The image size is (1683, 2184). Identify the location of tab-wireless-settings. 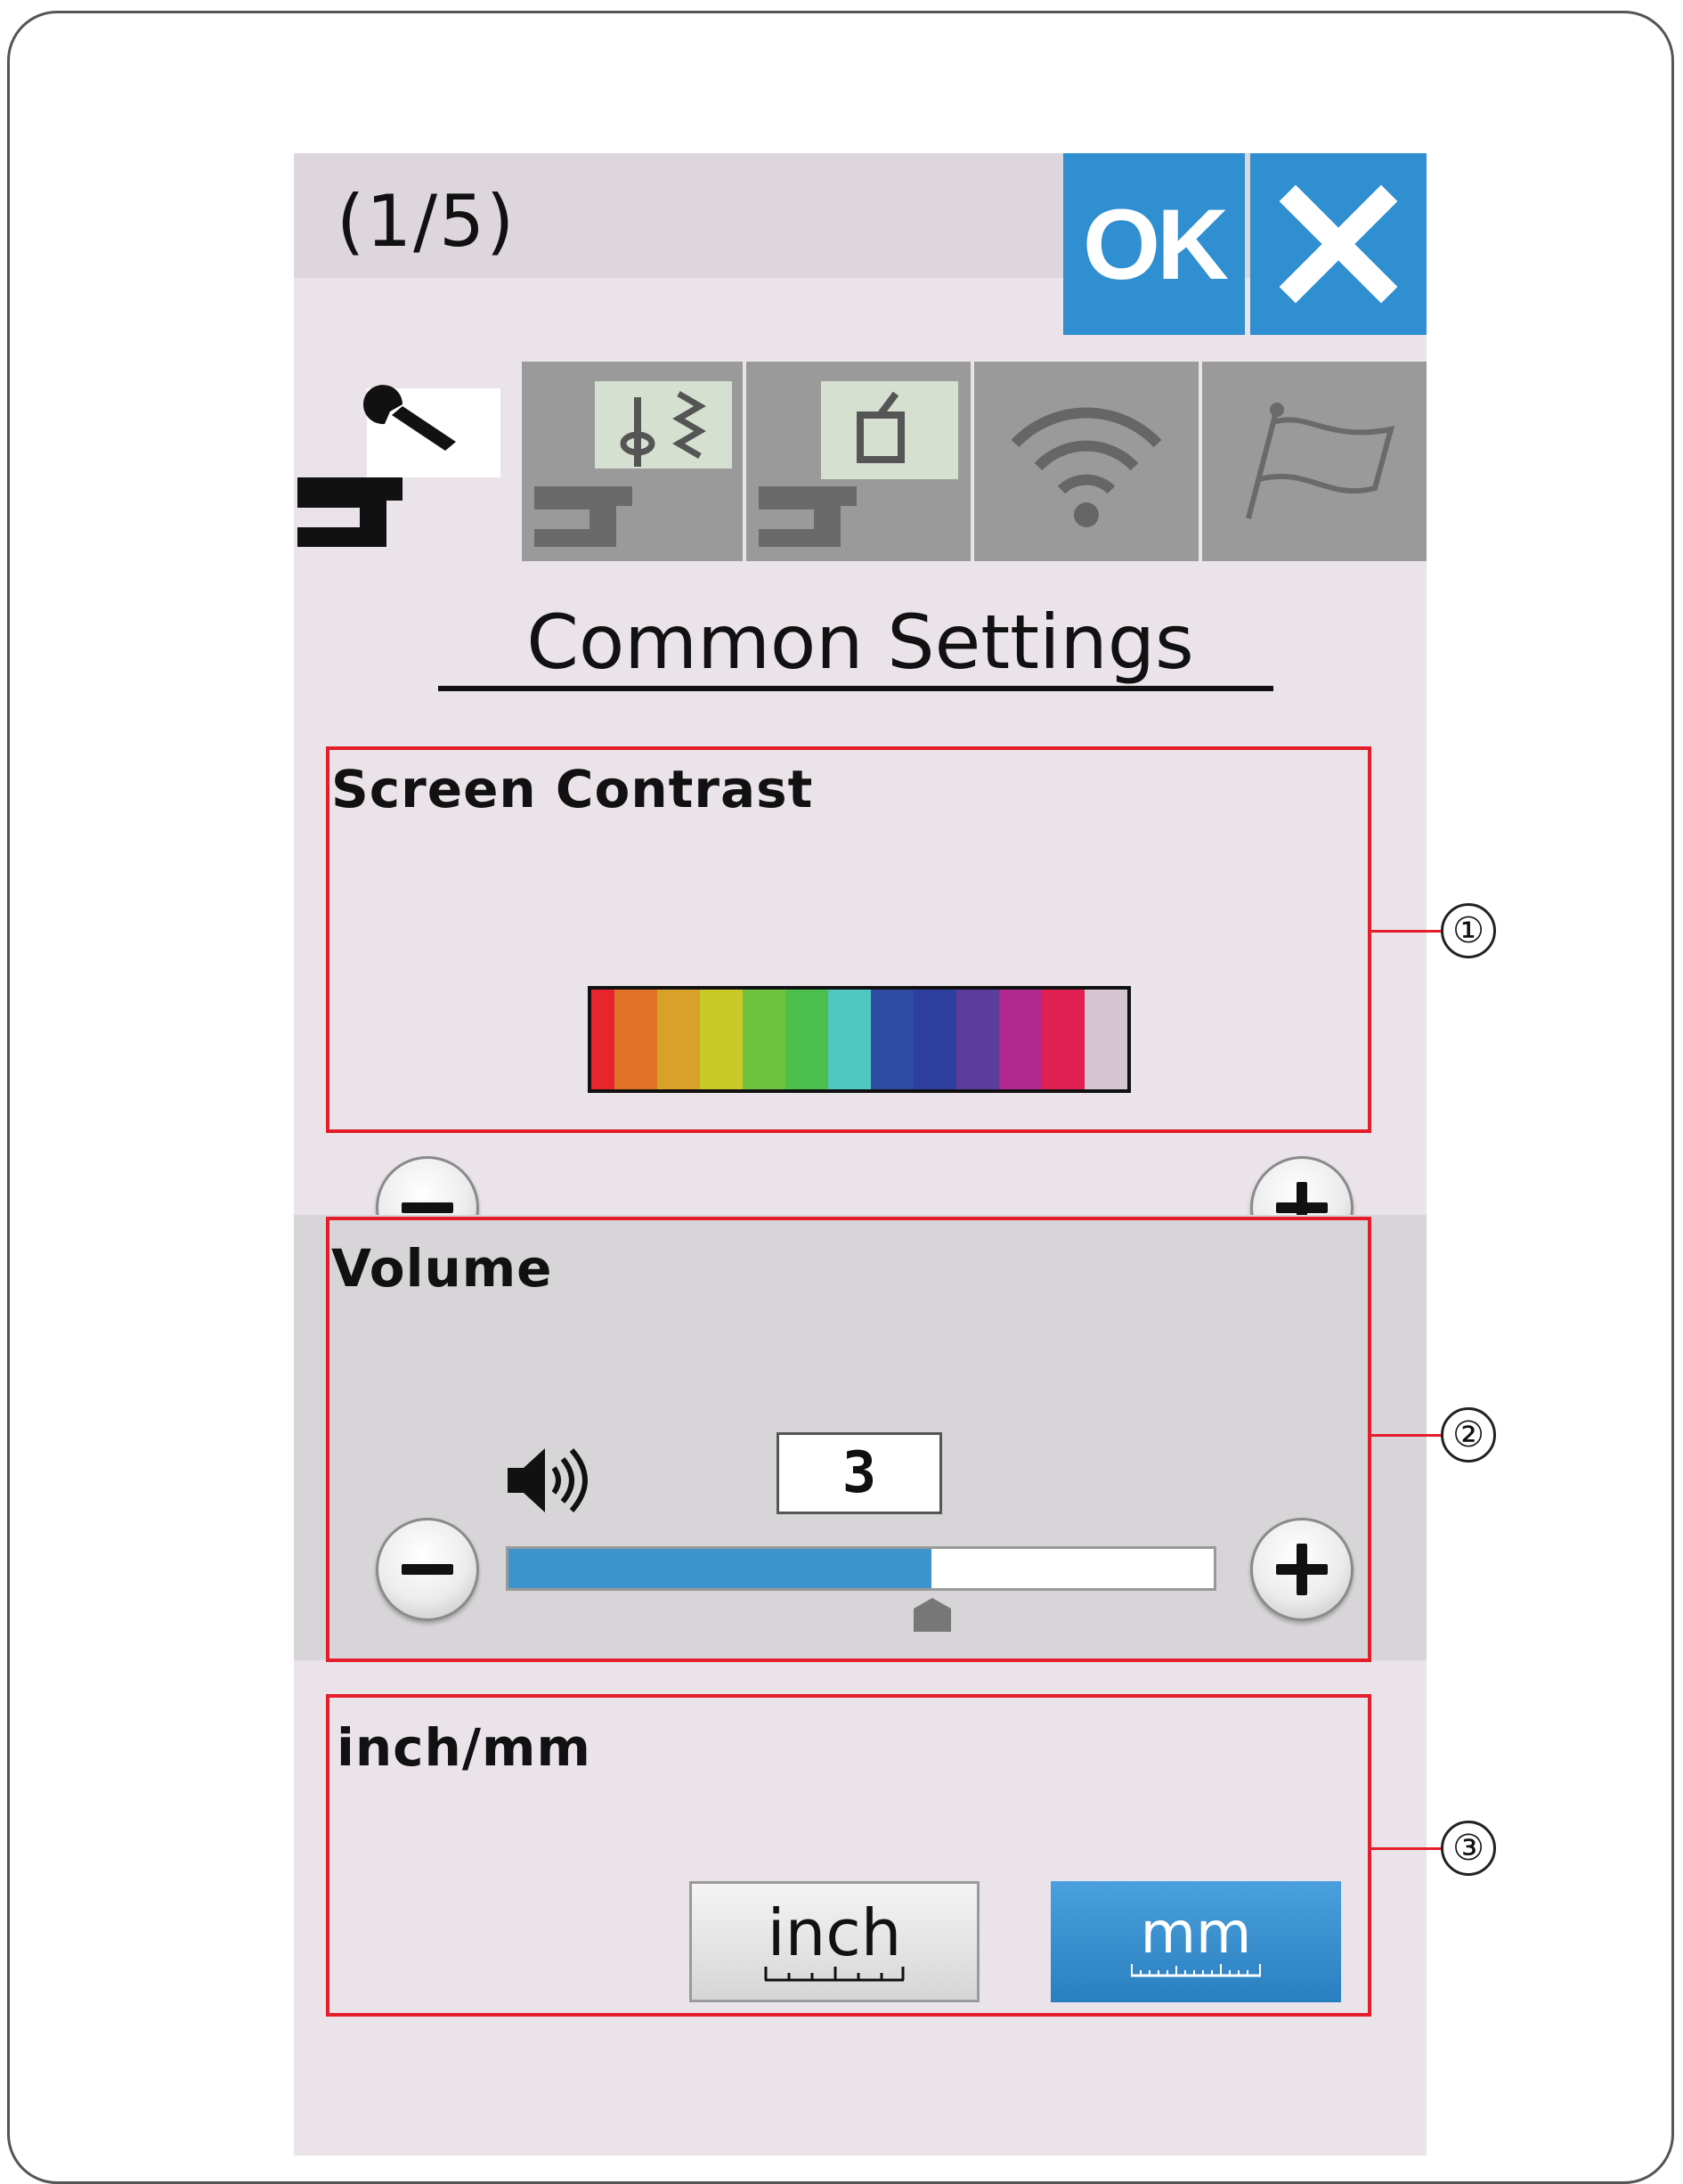
(1086, 461).